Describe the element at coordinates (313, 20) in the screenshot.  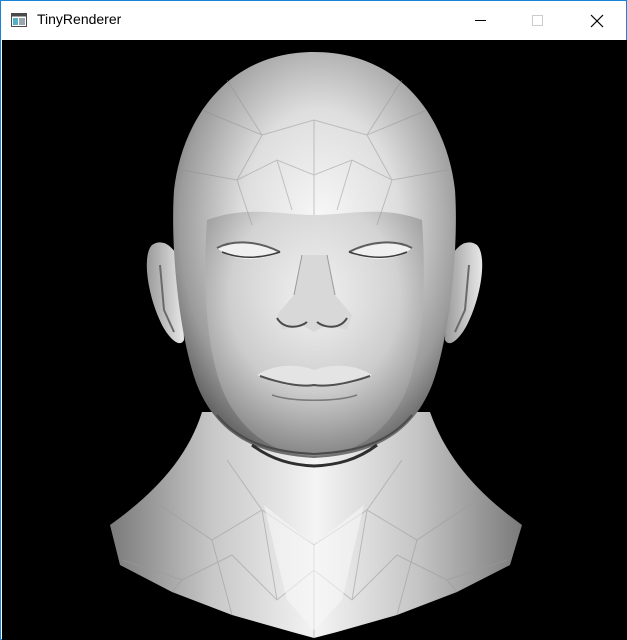
I see `title-bar: TinyRenderer` at that location.